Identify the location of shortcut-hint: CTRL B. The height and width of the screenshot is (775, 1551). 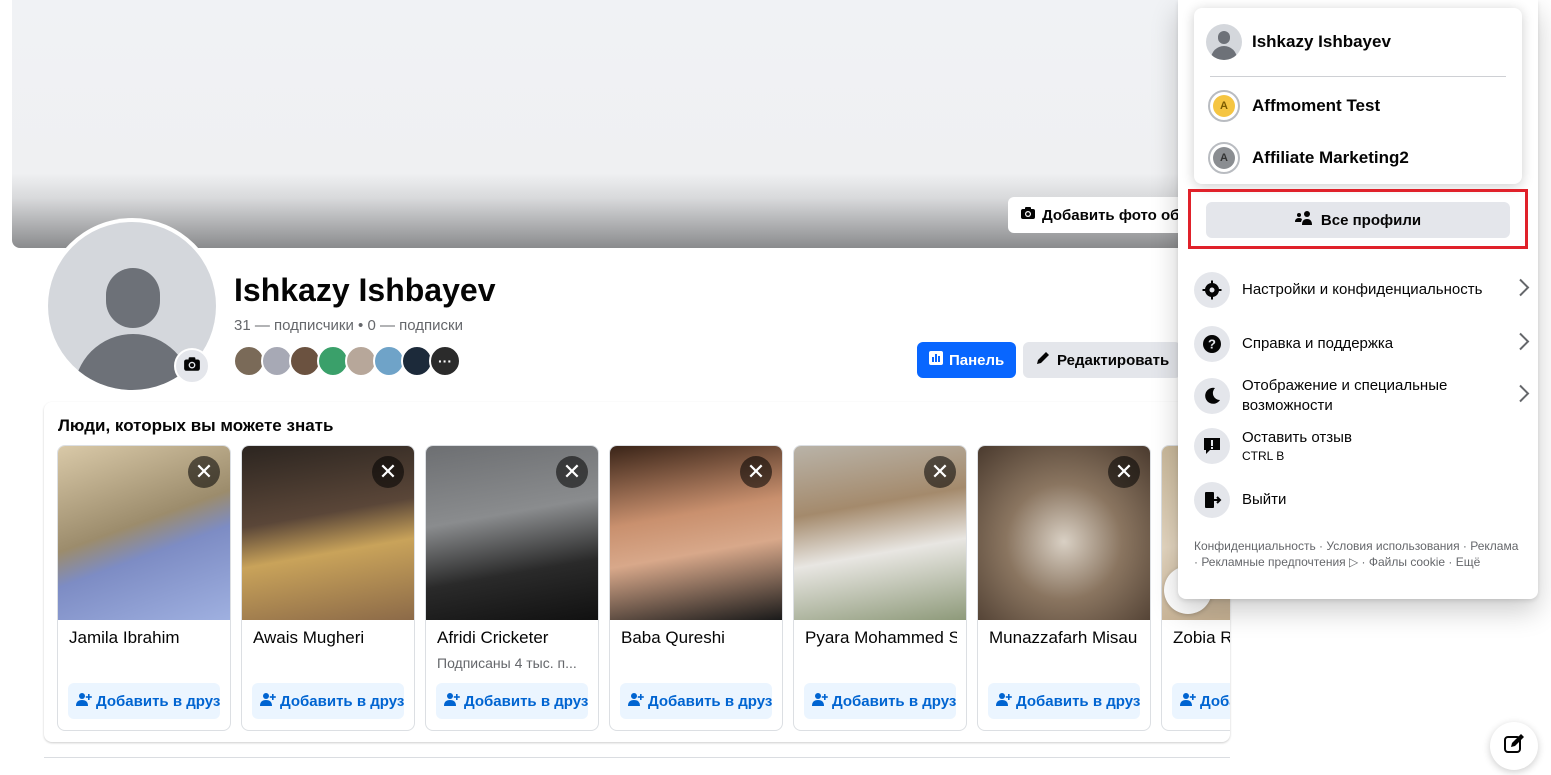
(1263, 456).